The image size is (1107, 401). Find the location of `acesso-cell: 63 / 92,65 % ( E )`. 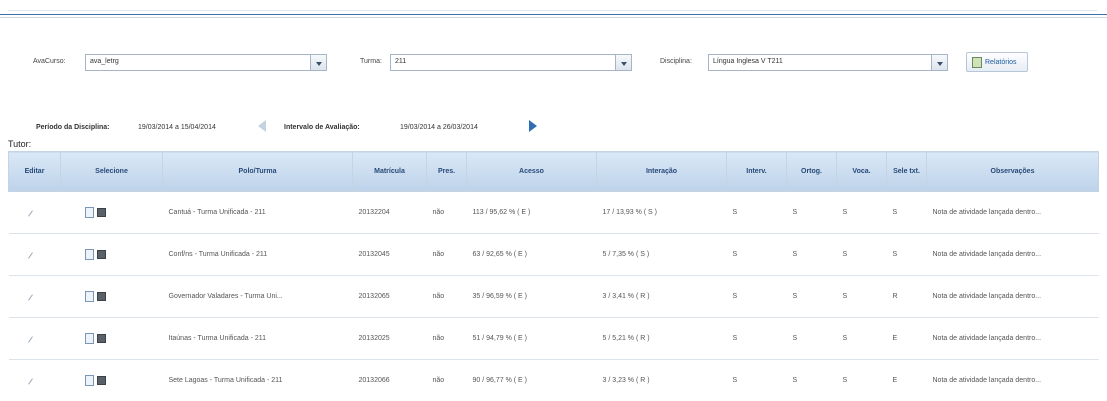

acesso-cell: 63 / 92,65 % ( E ) is located at coordinates (531, 254).